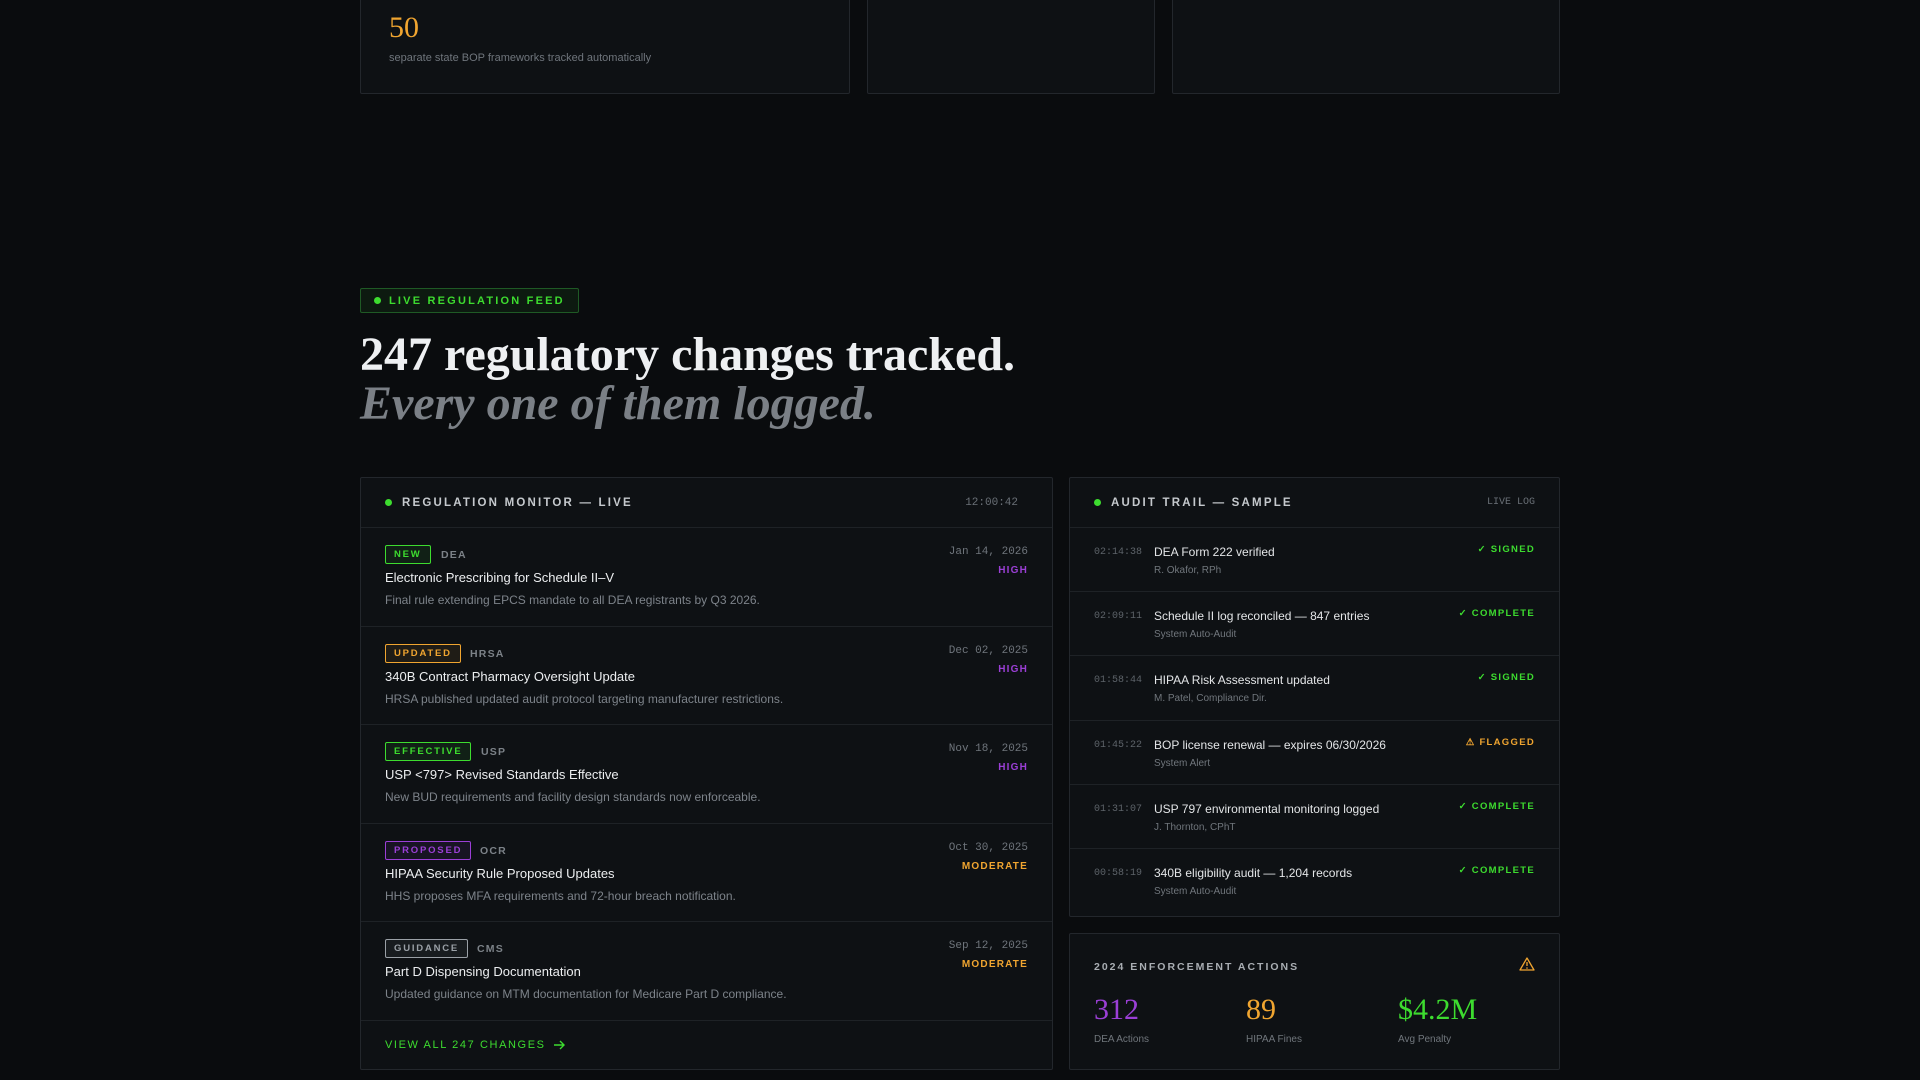  I want to click on view-all-label: VIEW ALL 247 CHANGES, so click(465, 1045).